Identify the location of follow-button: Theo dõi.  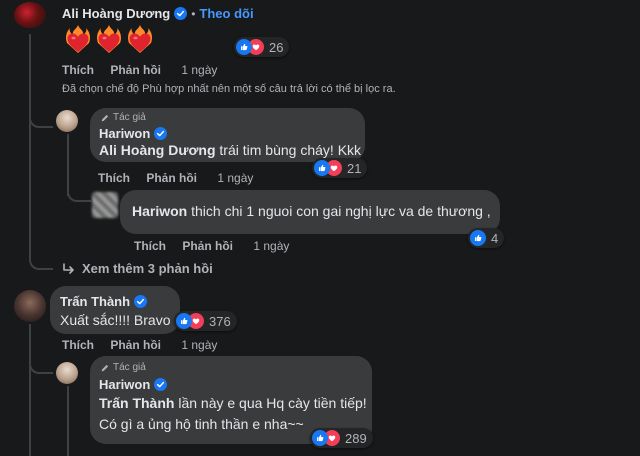
(226, 13).